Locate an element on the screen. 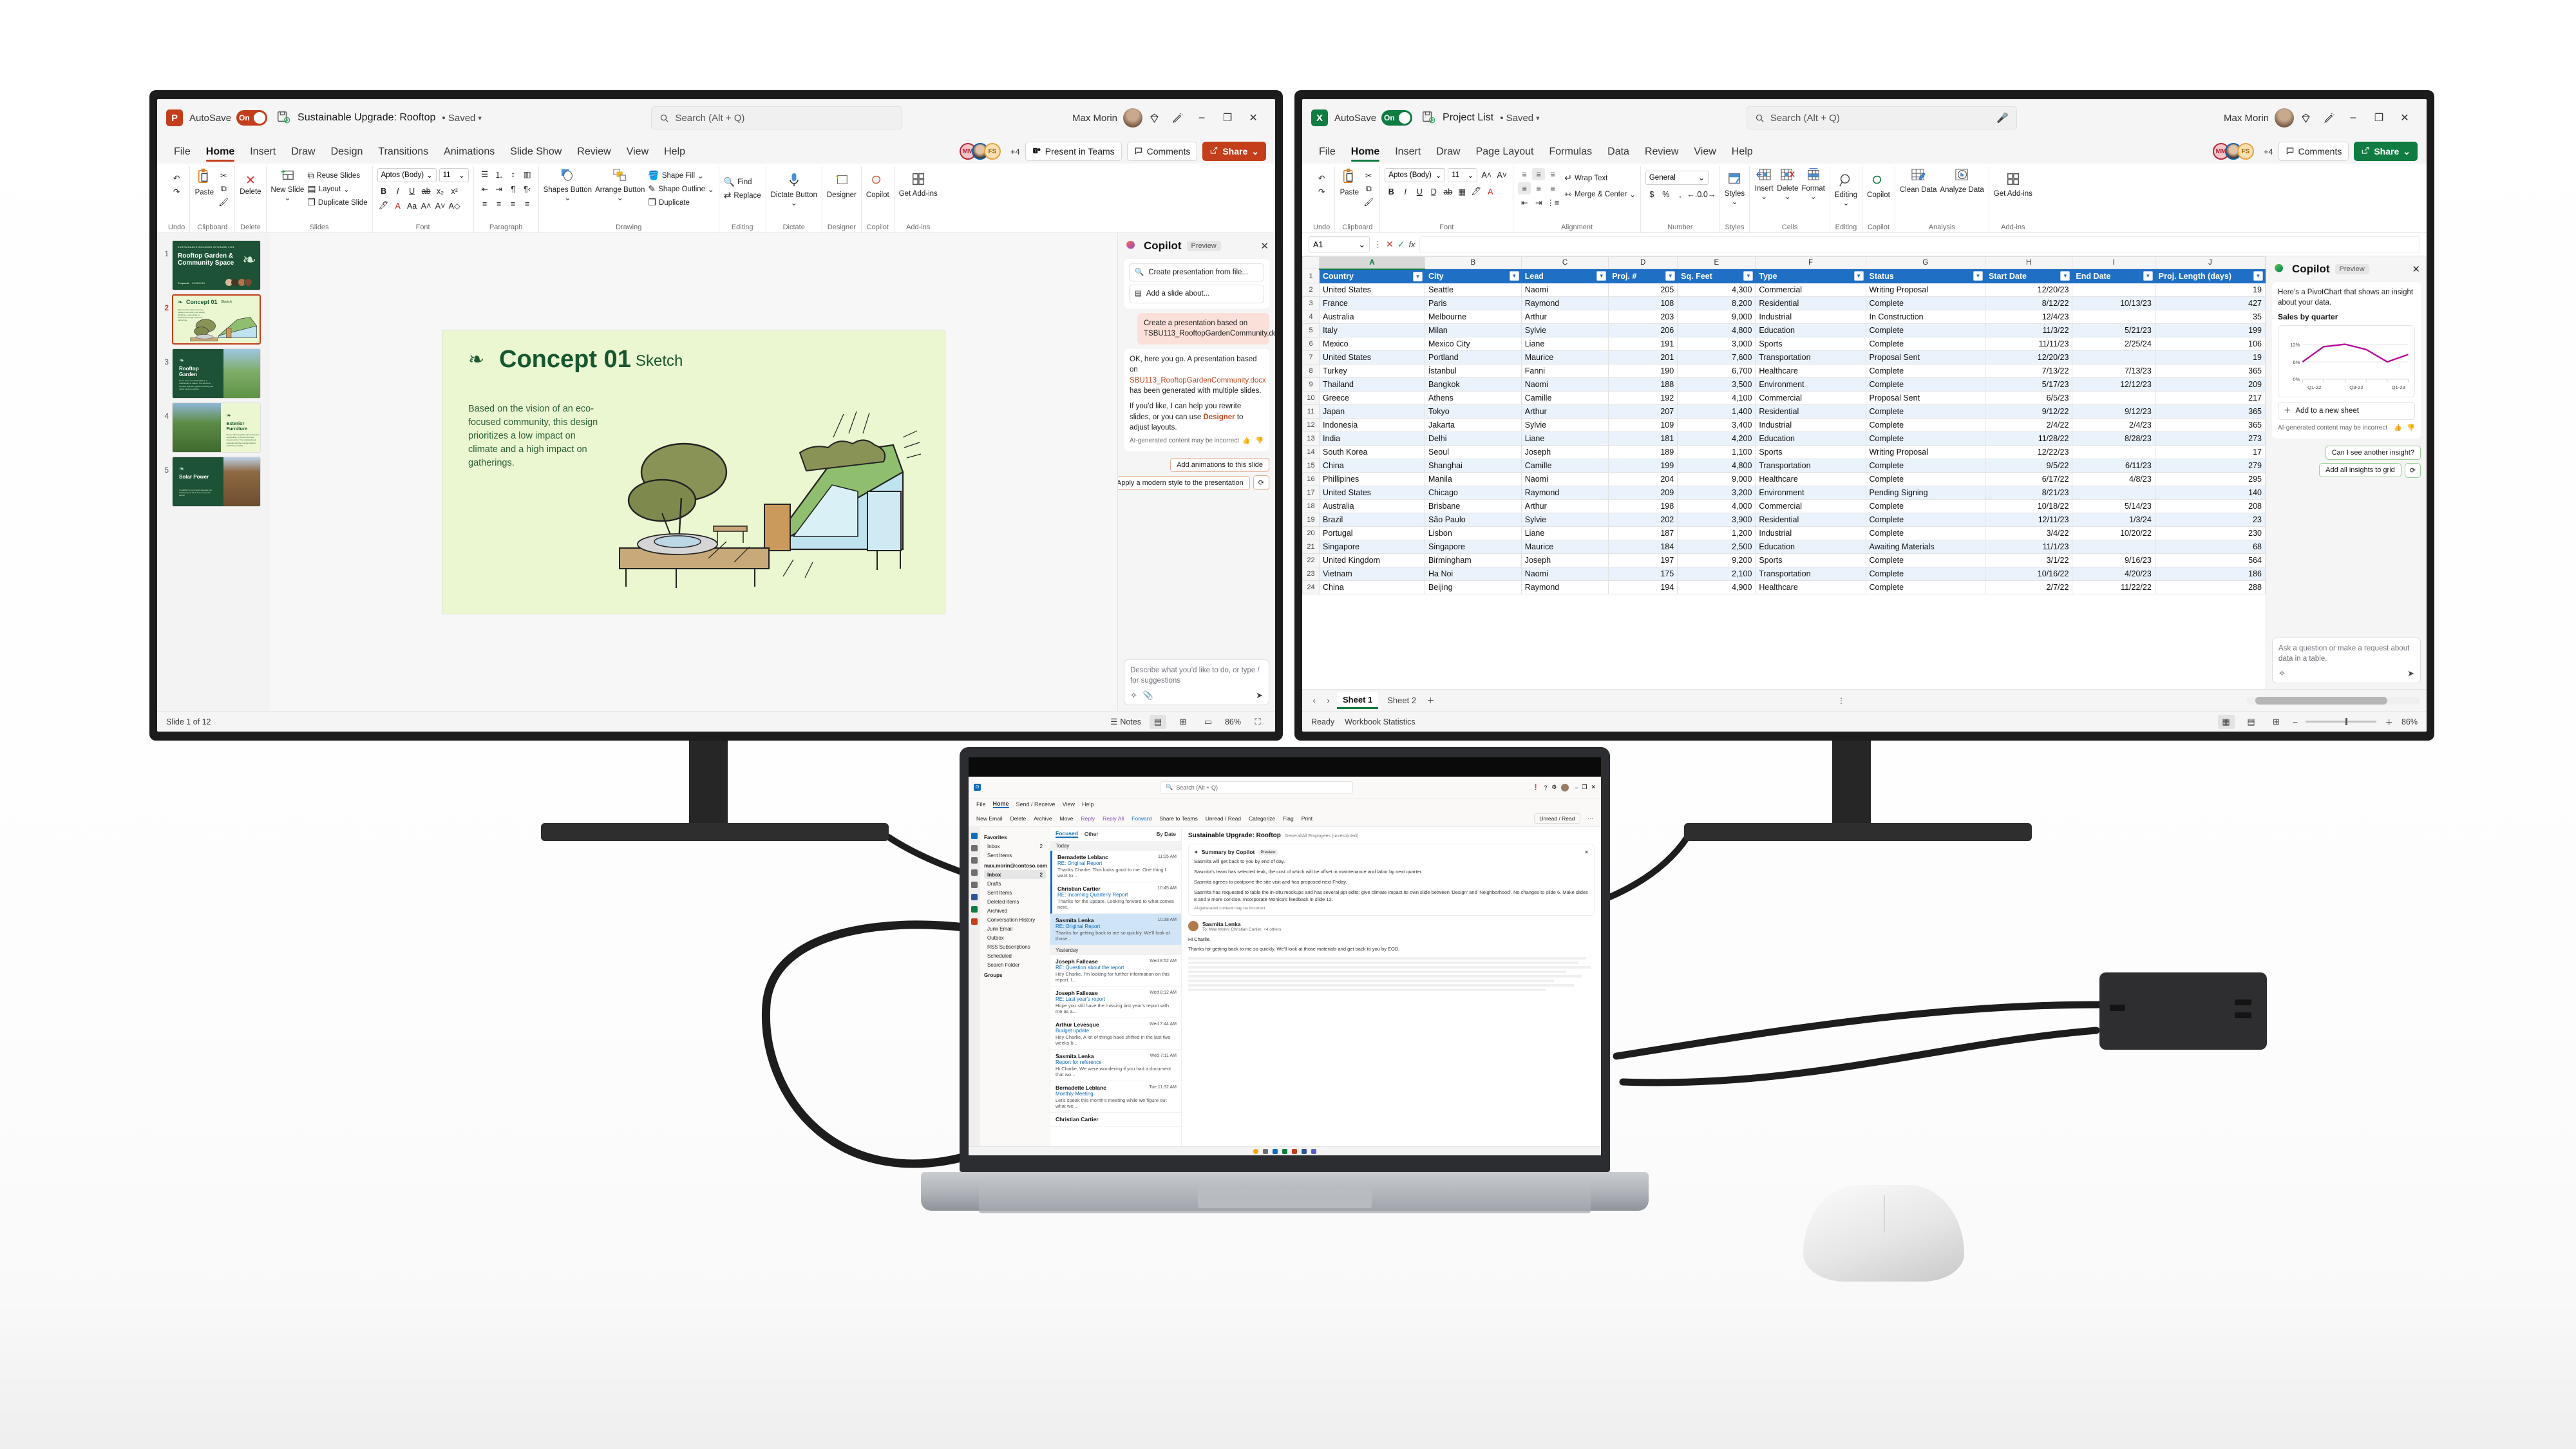 The image size is (2576, 1449). decrease-indent-button: ⇤ is located at coordinates (484, 189).